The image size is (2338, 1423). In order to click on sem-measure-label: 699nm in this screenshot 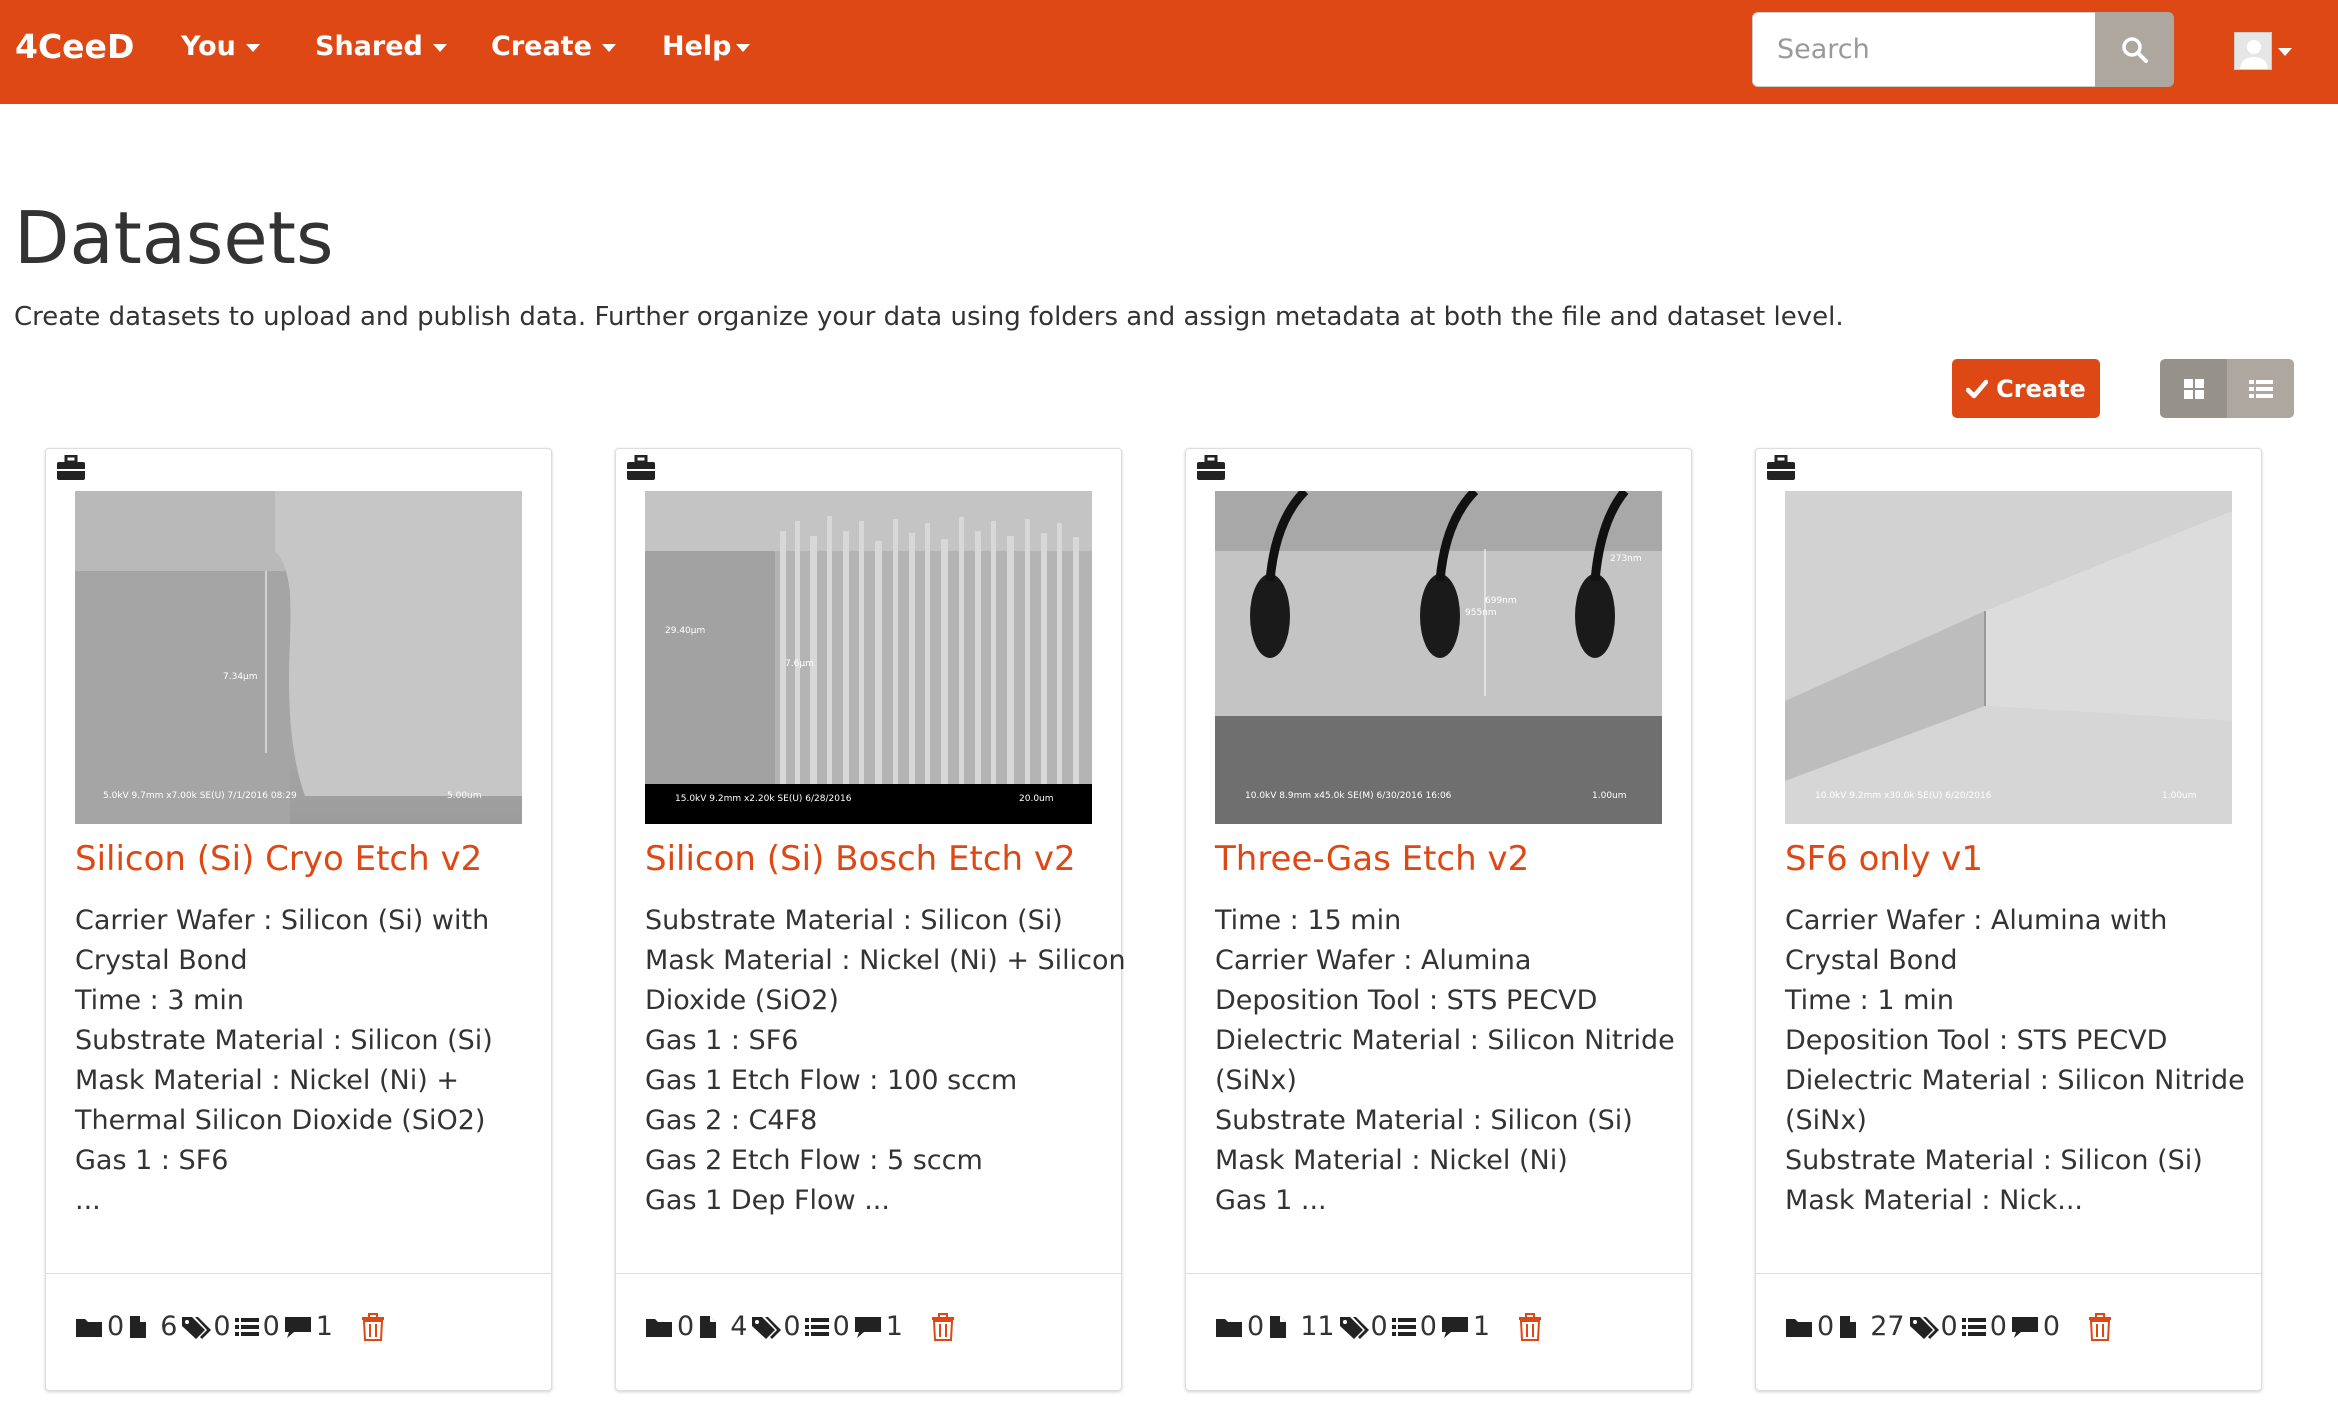, I will do `click(1501, 601)`.